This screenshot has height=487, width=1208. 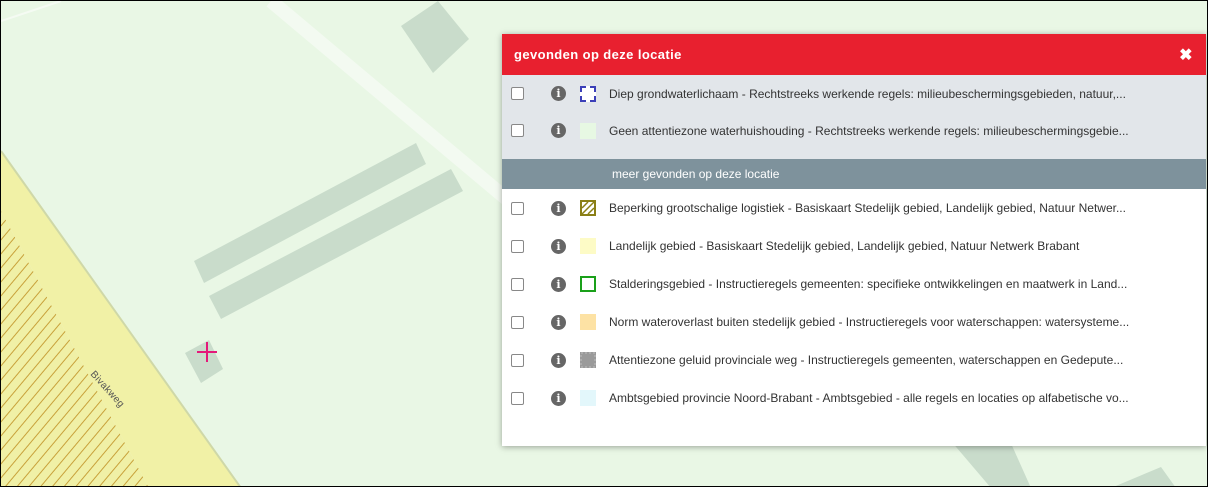 I want to click on panel-title: gevonden op deze locatie, so click(x=598, y=54).